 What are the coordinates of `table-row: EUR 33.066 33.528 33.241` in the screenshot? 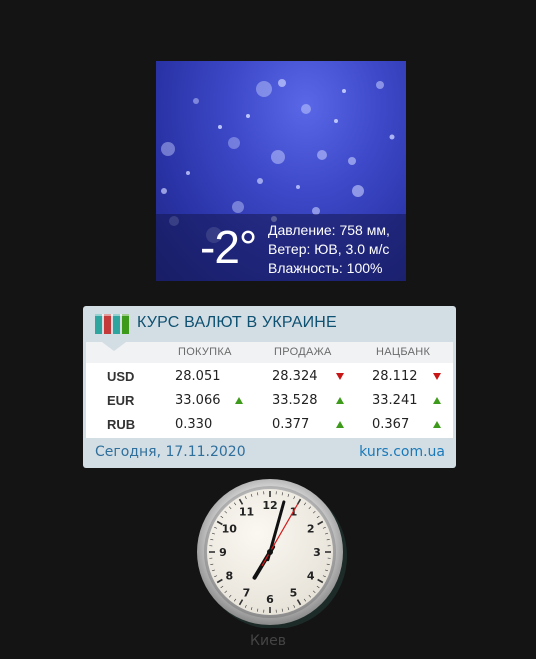 It's located at (269, 401).